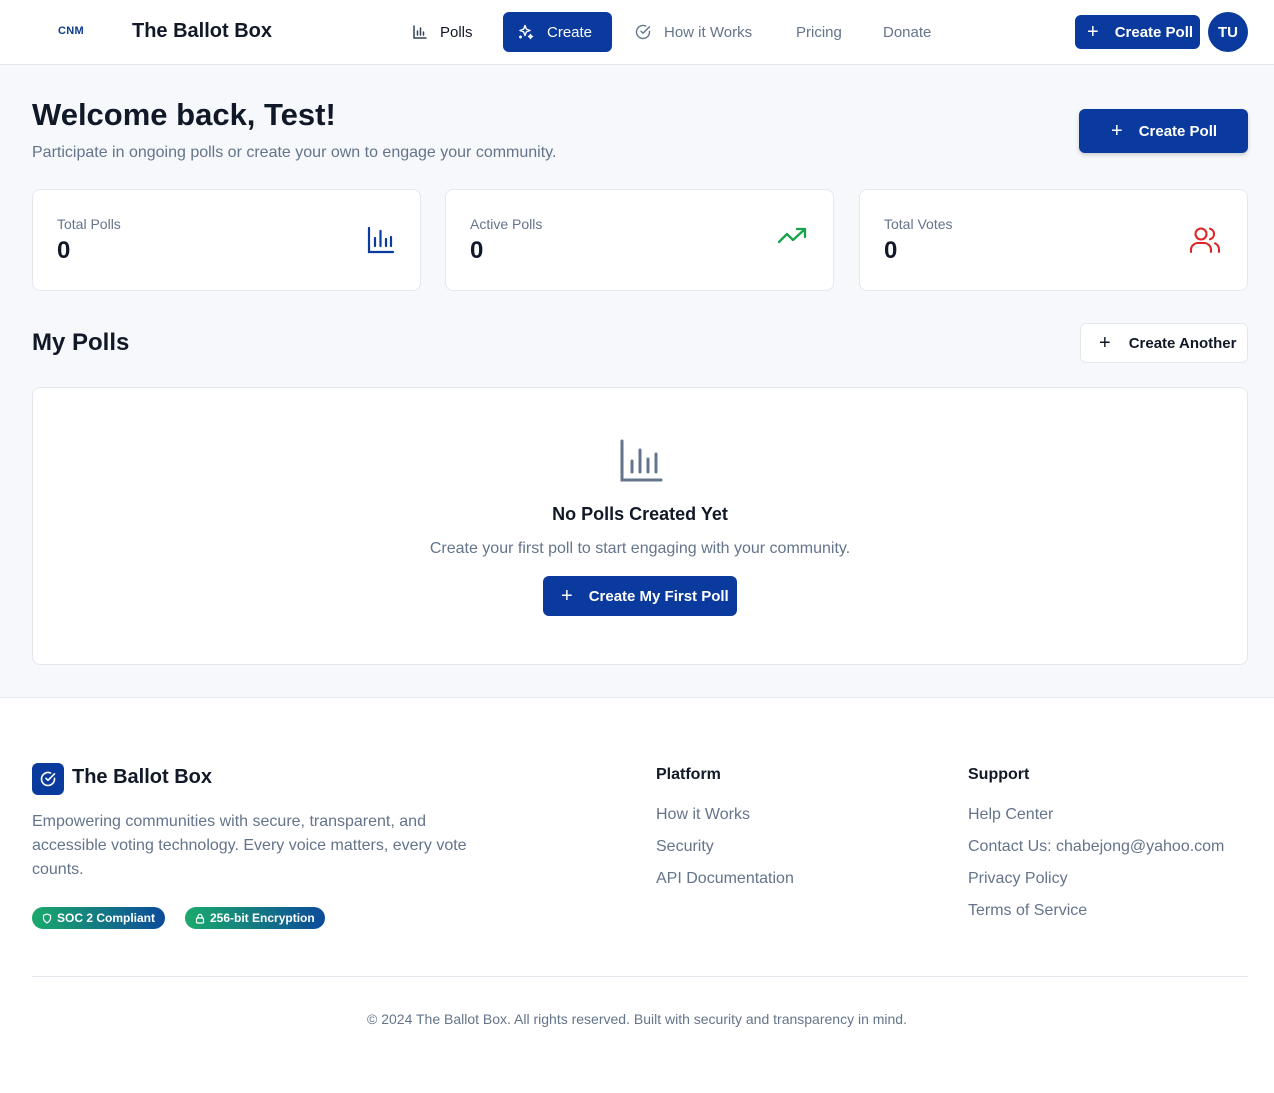 This screenshot has width=1274, height=1093. Describe the element at coordinates (685, 847) in the screenshot. I see `footer-link-security: Security` at that location.